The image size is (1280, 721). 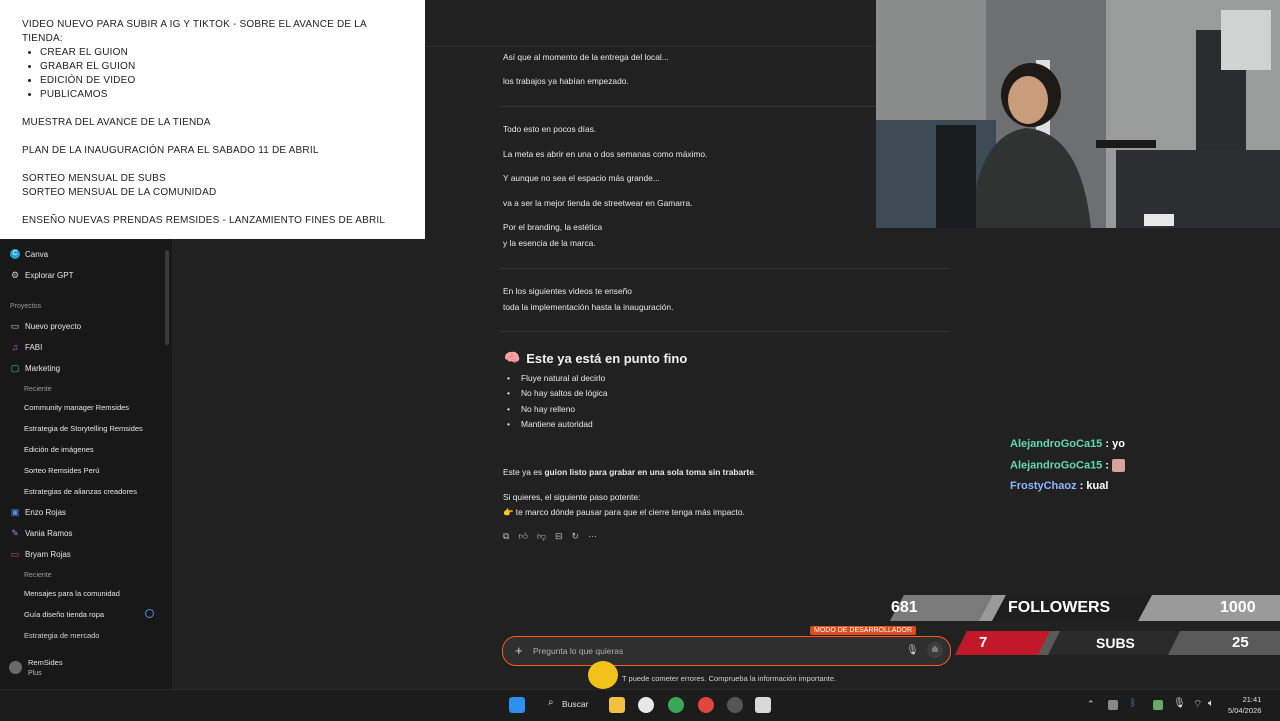 I want to click on sidebar-item-label: Enzo Rojas, so click(x=45, y=512).